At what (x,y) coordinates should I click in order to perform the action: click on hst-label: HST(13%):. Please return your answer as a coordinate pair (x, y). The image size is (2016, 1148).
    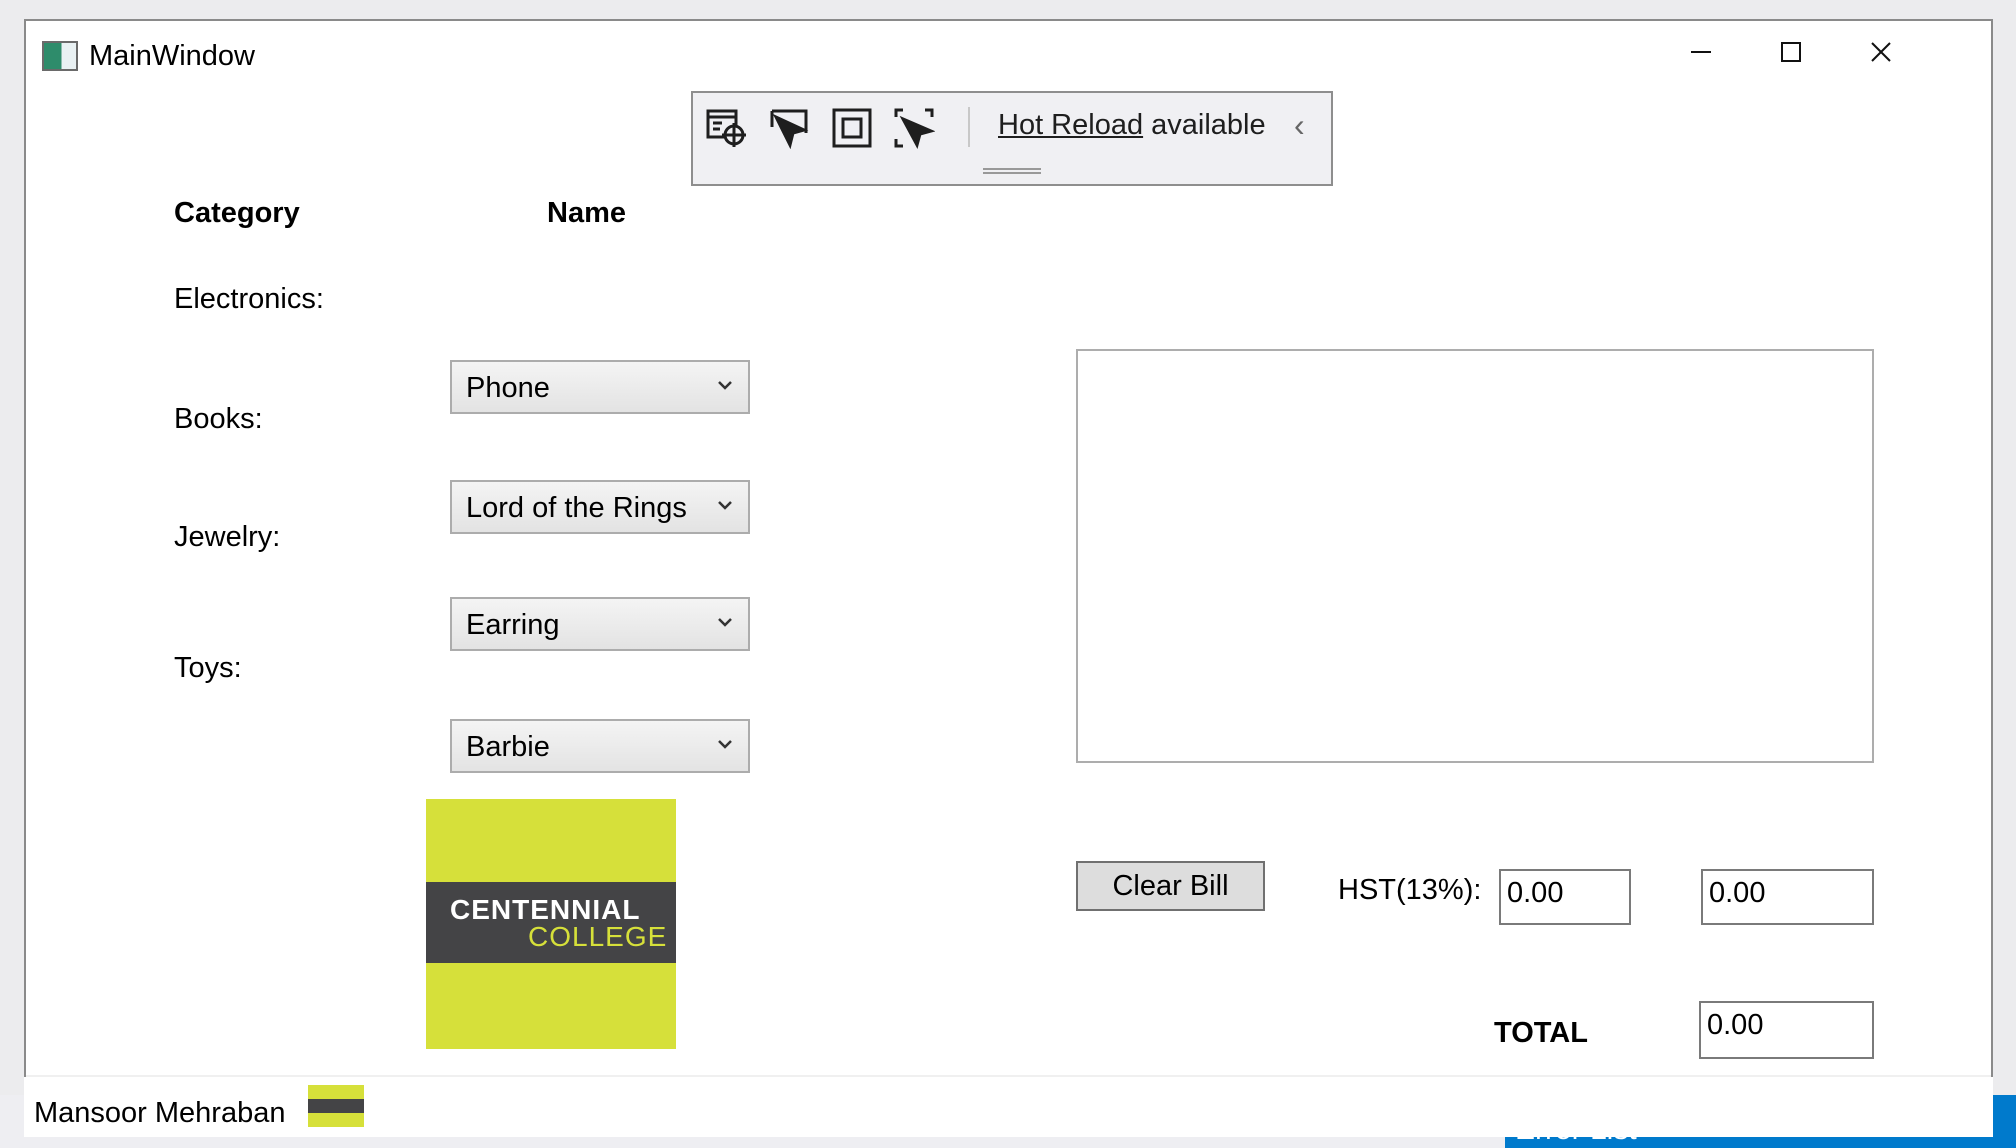
    Looking at the image, I should click on (1410, 890).